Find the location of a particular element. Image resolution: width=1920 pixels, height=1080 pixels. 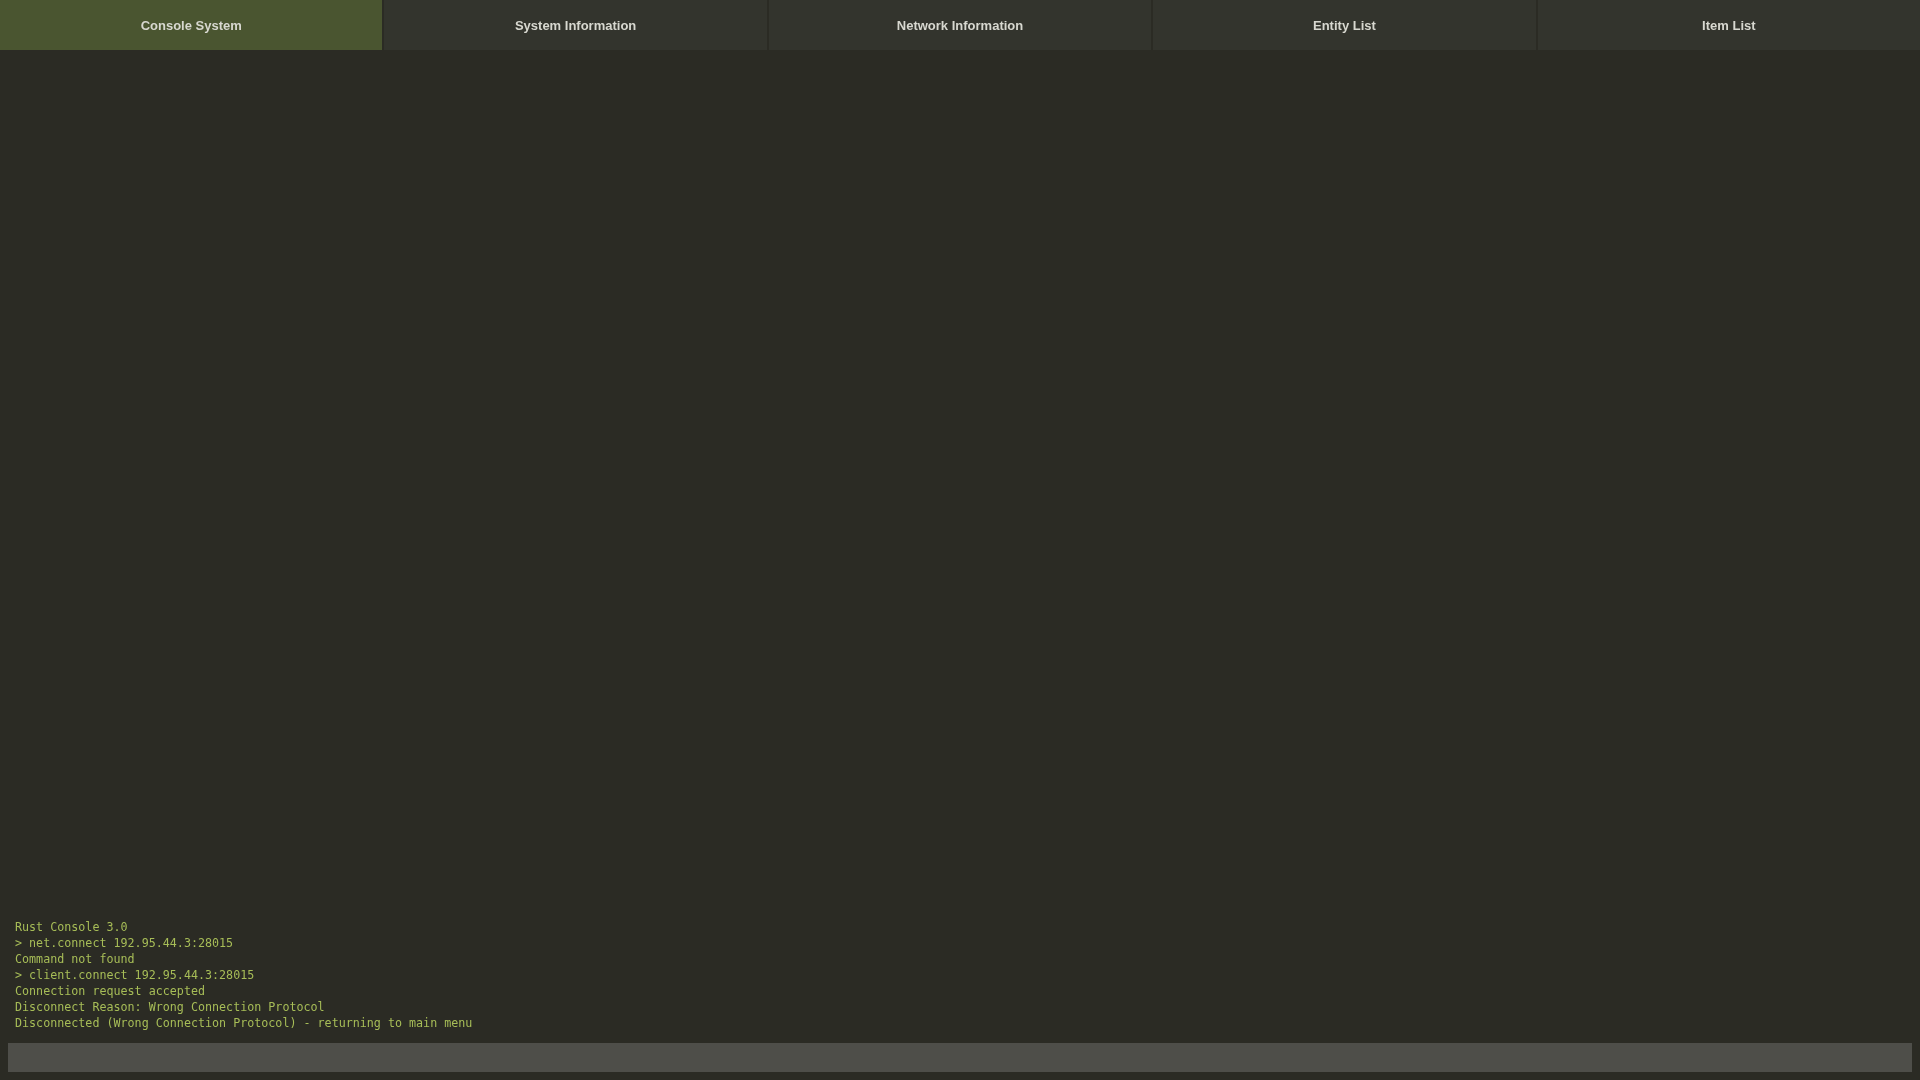

console-line: Disconnected (Wrong Connection Protocol) - returning to main menu is located at coordinates (244, 1023).